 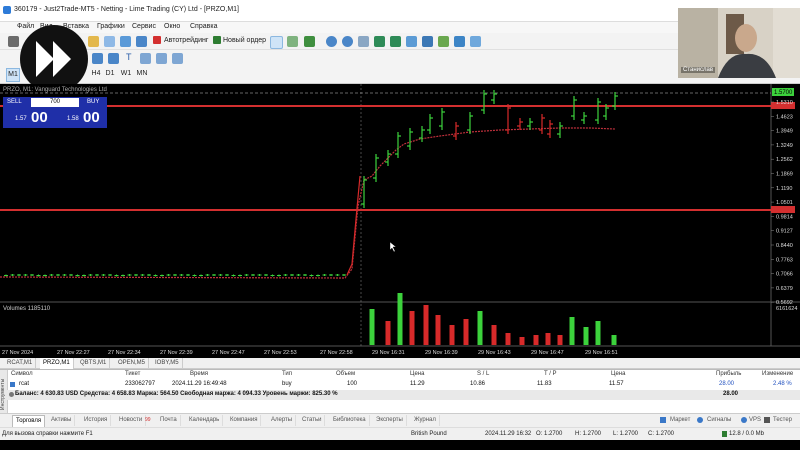 What do you see at coordinates (73, 119) in the screenshot?
I see `buy-price-small: 1.58` at bounding box center [73, 119].